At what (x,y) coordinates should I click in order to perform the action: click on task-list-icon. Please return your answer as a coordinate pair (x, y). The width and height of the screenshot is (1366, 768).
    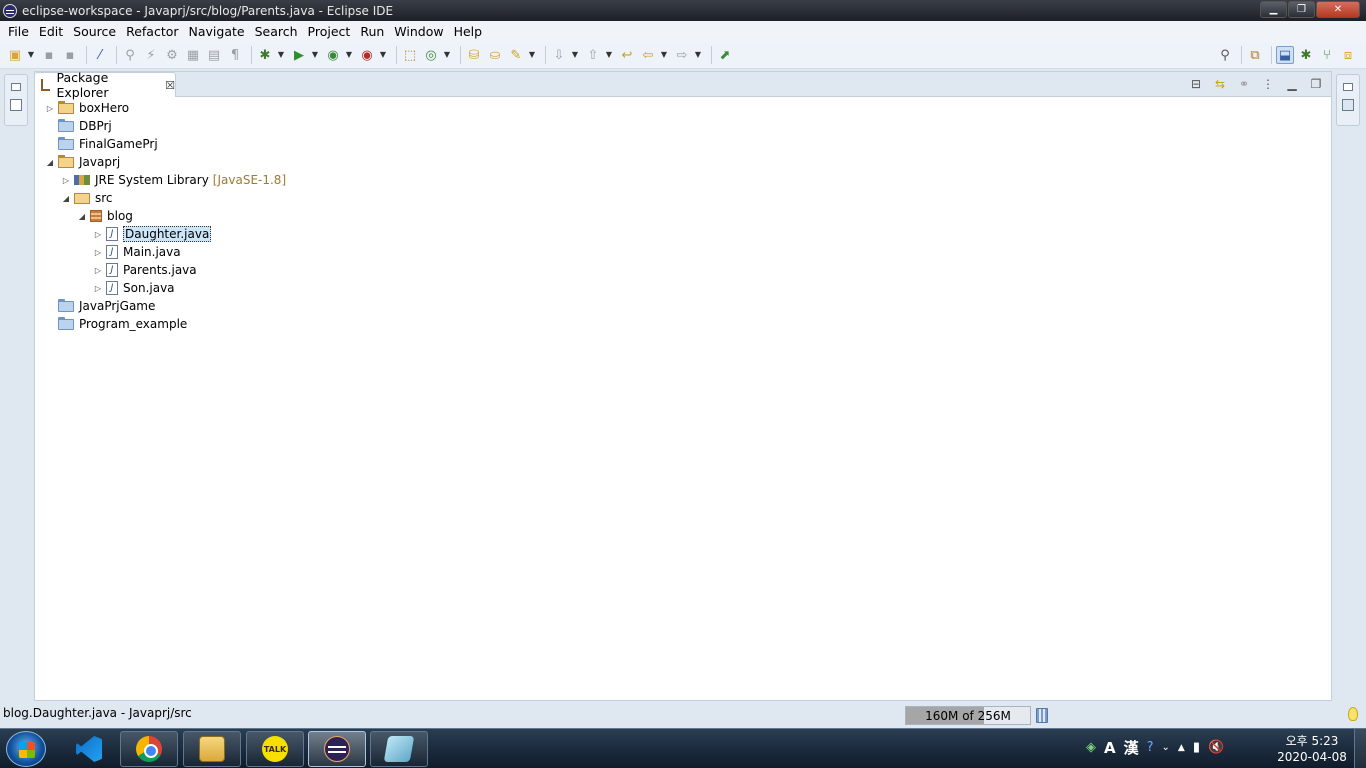
    Looking at the image, I should click on (1348, 105).